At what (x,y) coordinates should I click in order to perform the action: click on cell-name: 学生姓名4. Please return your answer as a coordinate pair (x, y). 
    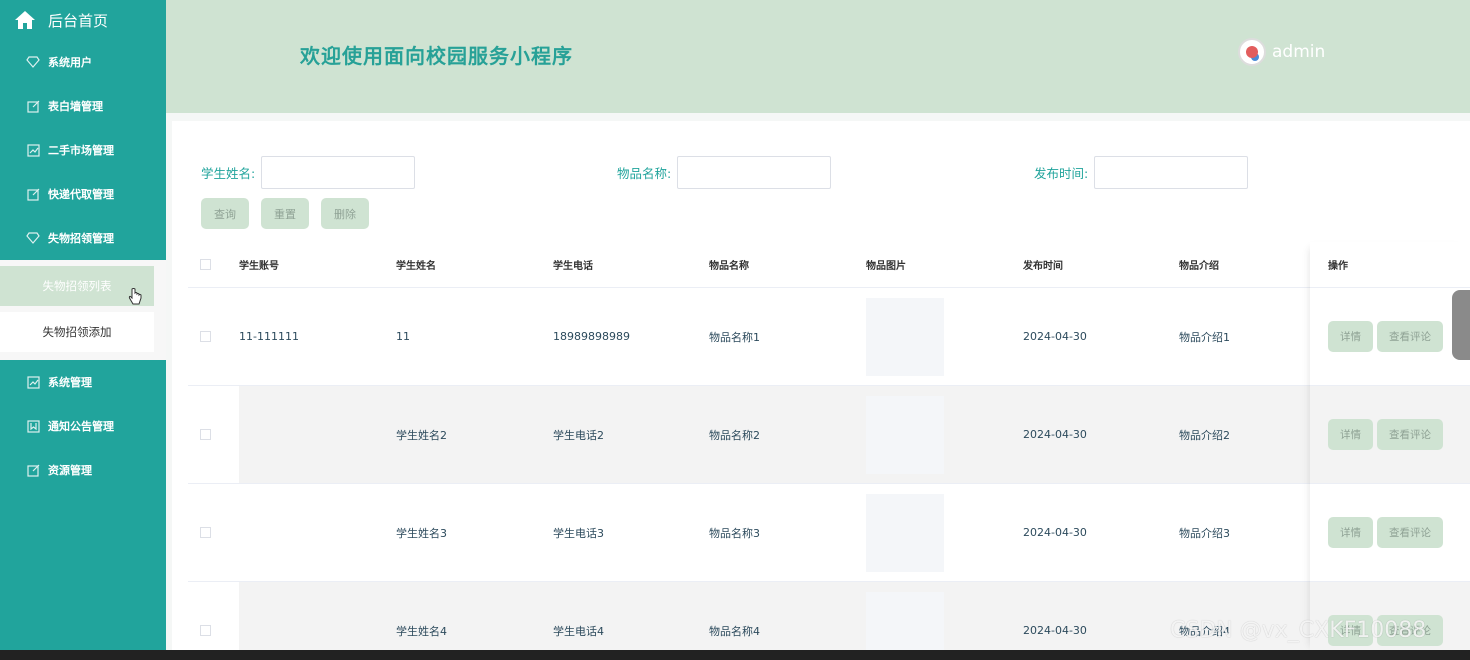
    Looking at the image, I should click on (421, 631).